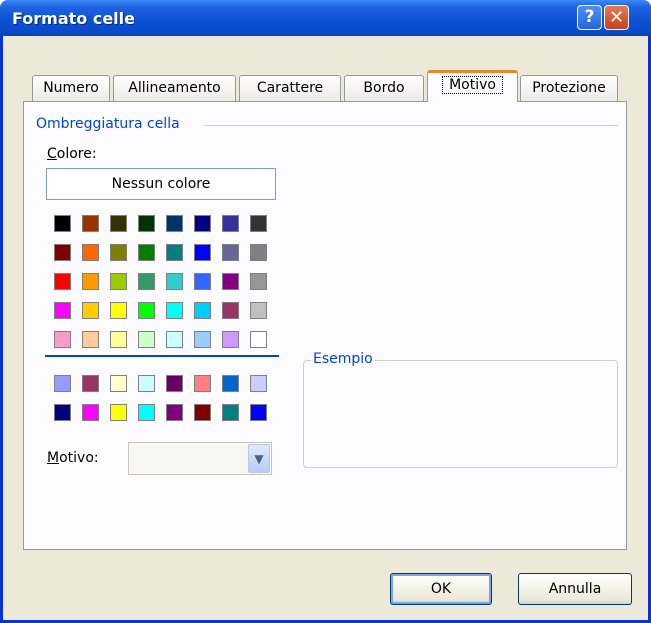  I want to click on palette-separator, so click(162, 356).